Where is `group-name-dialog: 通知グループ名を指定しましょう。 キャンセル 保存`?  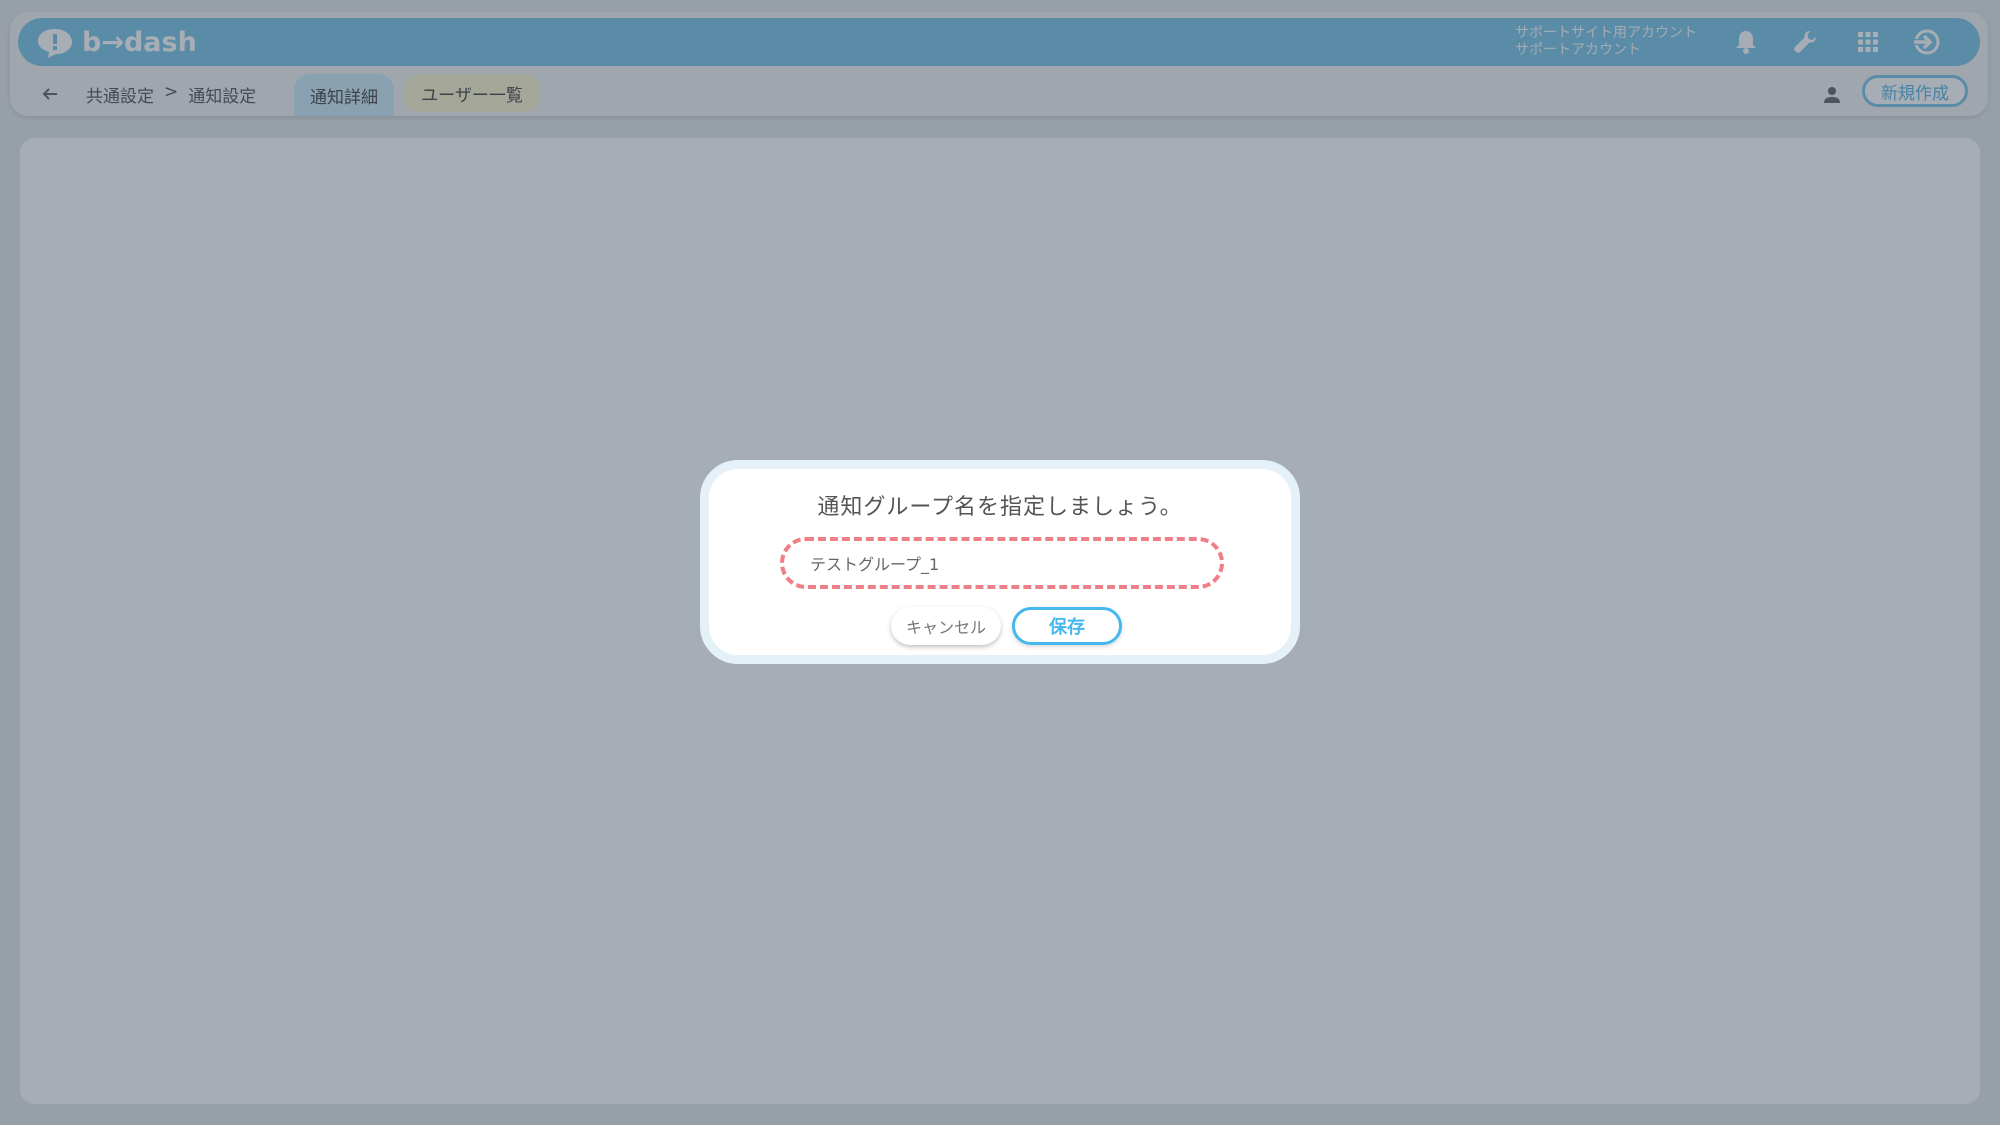 group-name-dialog: 通知グループ名を指定しましょう。 キャンセル 保存 is located at coordinates (1000, 562).